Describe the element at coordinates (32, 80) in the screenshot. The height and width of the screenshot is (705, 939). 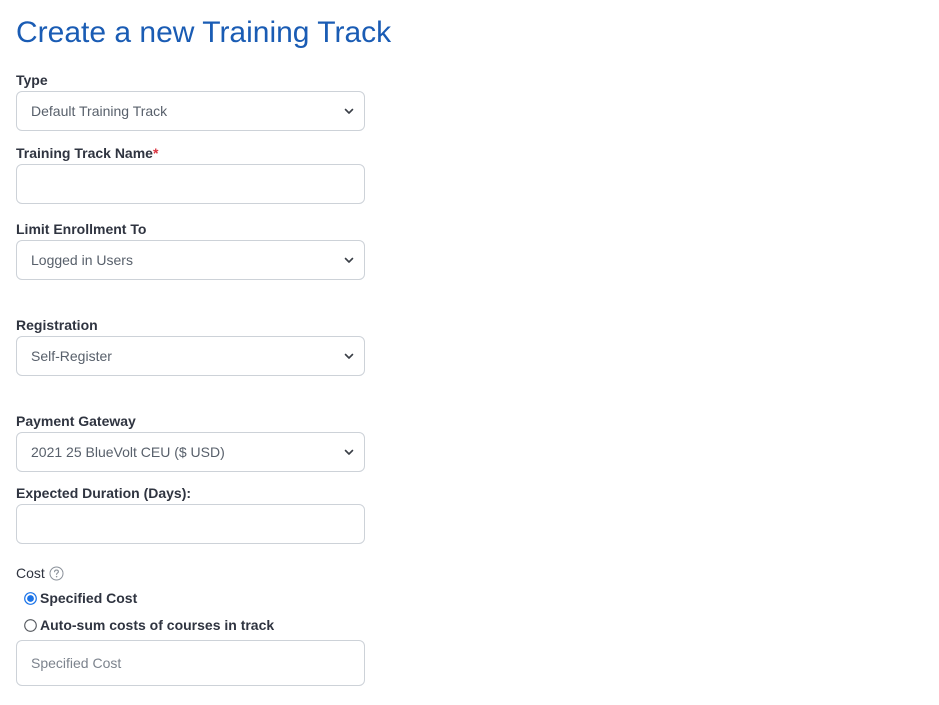
I see `type-label: Type` at that location.